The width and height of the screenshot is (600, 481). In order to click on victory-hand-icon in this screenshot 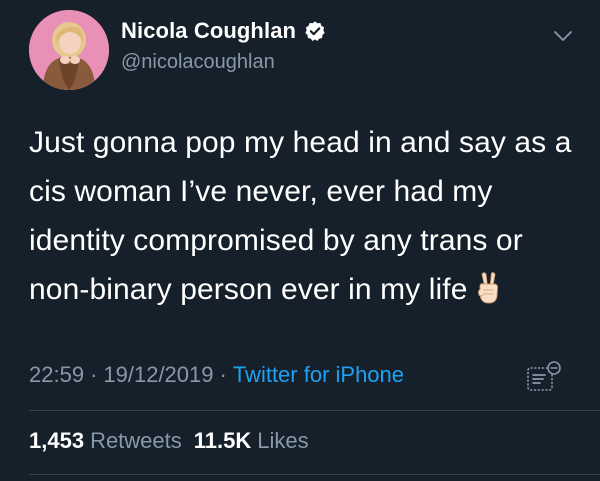, I will do `click(487, 288)`.